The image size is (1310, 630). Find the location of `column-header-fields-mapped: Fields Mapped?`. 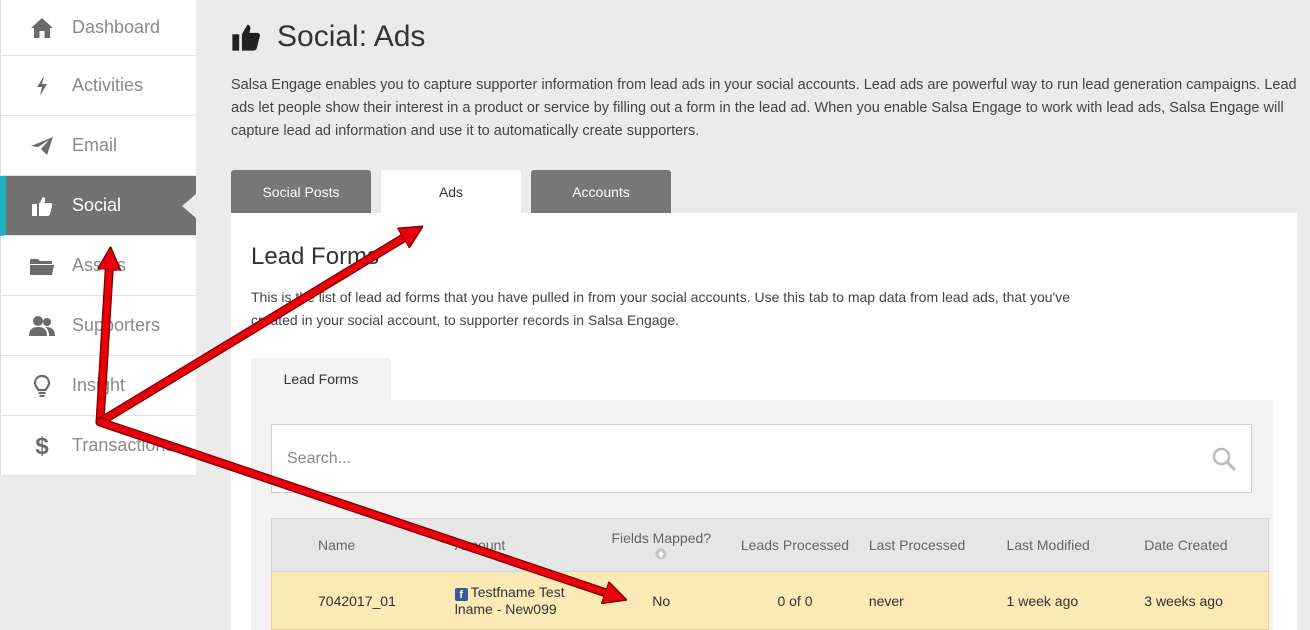

column-header-fields-mapped: Fields Mapped? is located at coordinates (661, 545).